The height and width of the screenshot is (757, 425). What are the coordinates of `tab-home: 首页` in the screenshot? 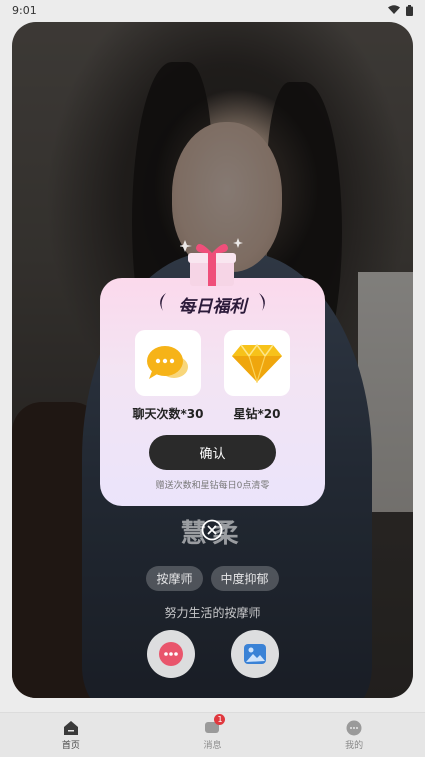 It's located at (71, 735).